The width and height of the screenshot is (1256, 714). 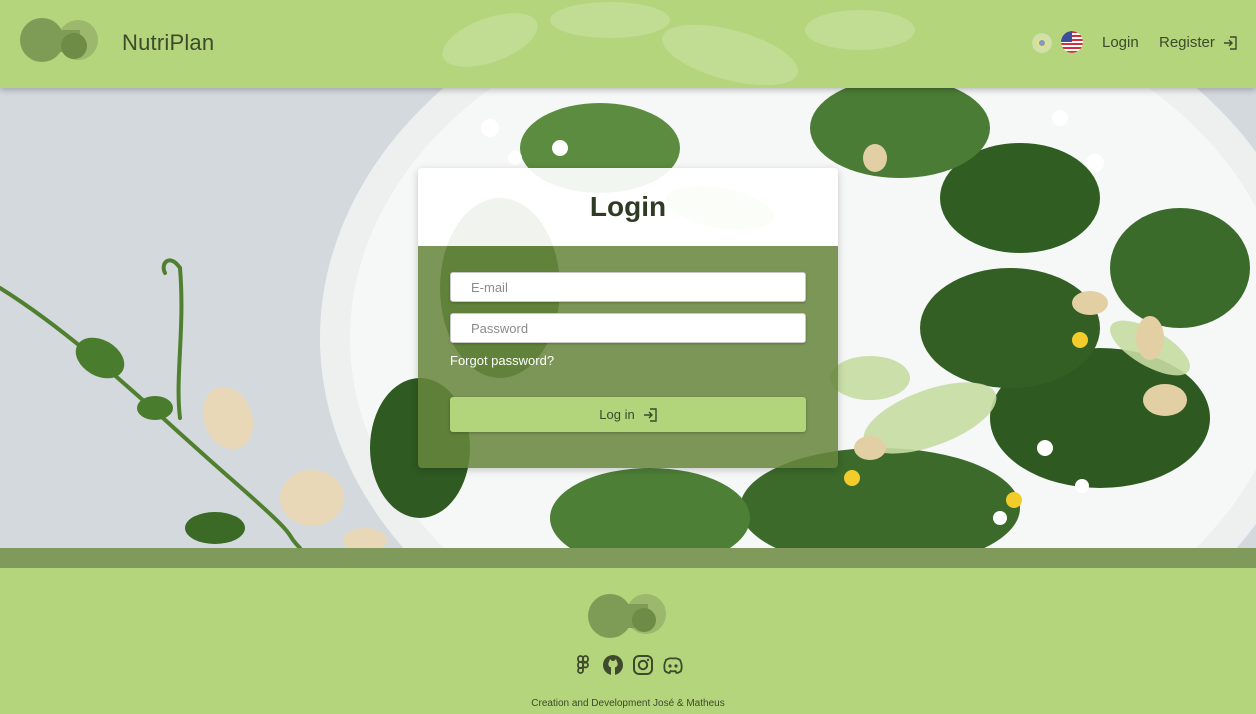 What do you see at coordinates (628, 357) in the screenshot?
I see `login-form: Forgot password? Log in` at bounding box center [628, 357].